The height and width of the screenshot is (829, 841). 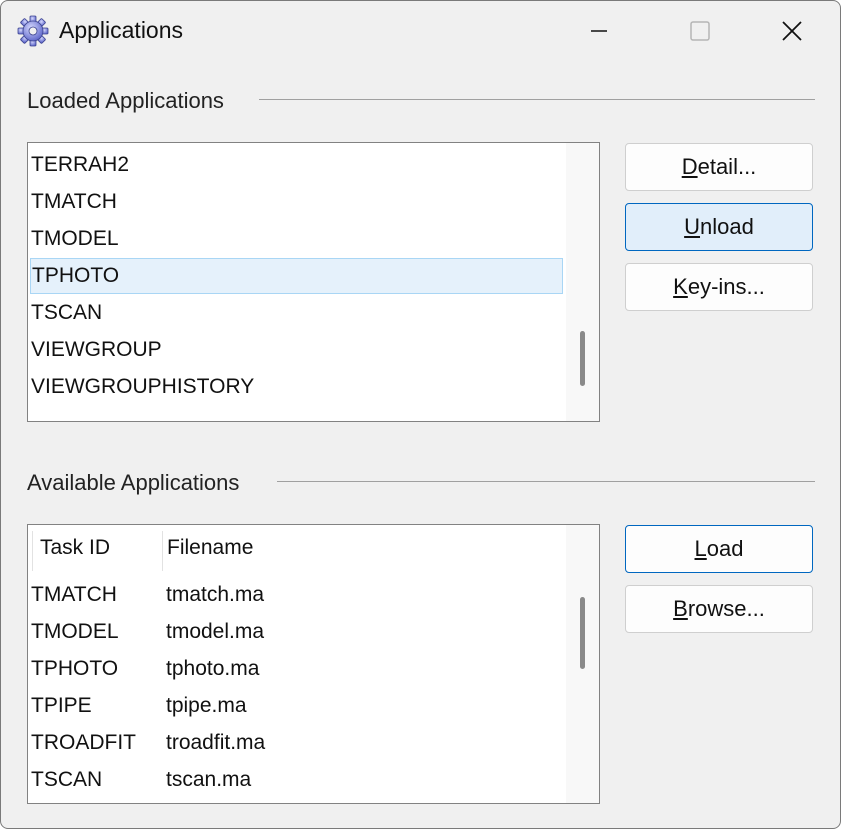 What do you see at coordinates (296, 165) in the screenshot?
I see `list-item: TERRAH2` at bounding box center [296, 165].